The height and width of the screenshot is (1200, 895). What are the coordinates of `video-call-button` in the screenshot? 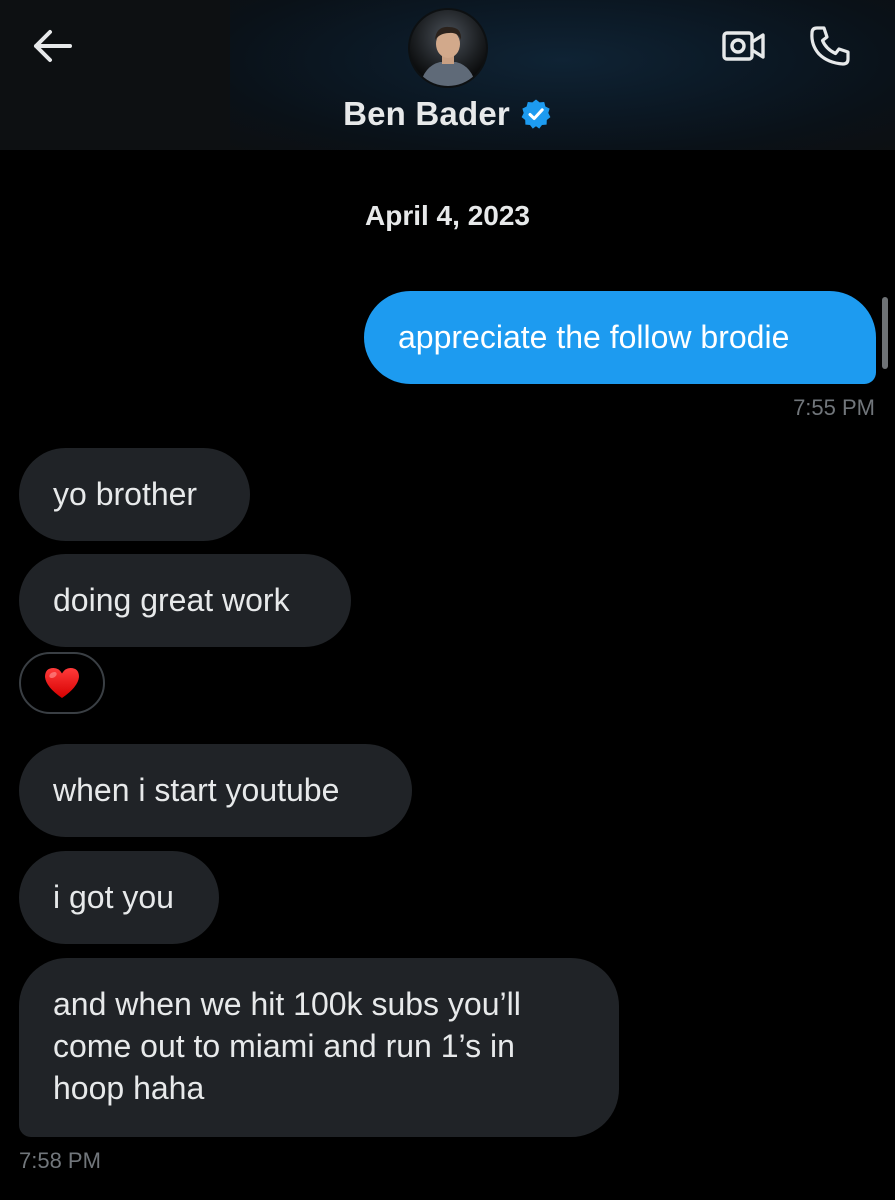 It's located at (744, 46).